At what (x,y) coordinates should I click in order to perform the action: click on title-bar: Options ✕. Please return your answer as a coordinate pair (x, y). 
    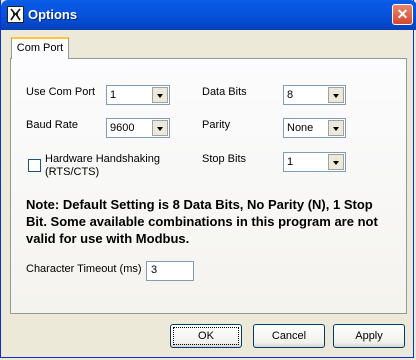
    Looking at the image, I should click on (208, 15).